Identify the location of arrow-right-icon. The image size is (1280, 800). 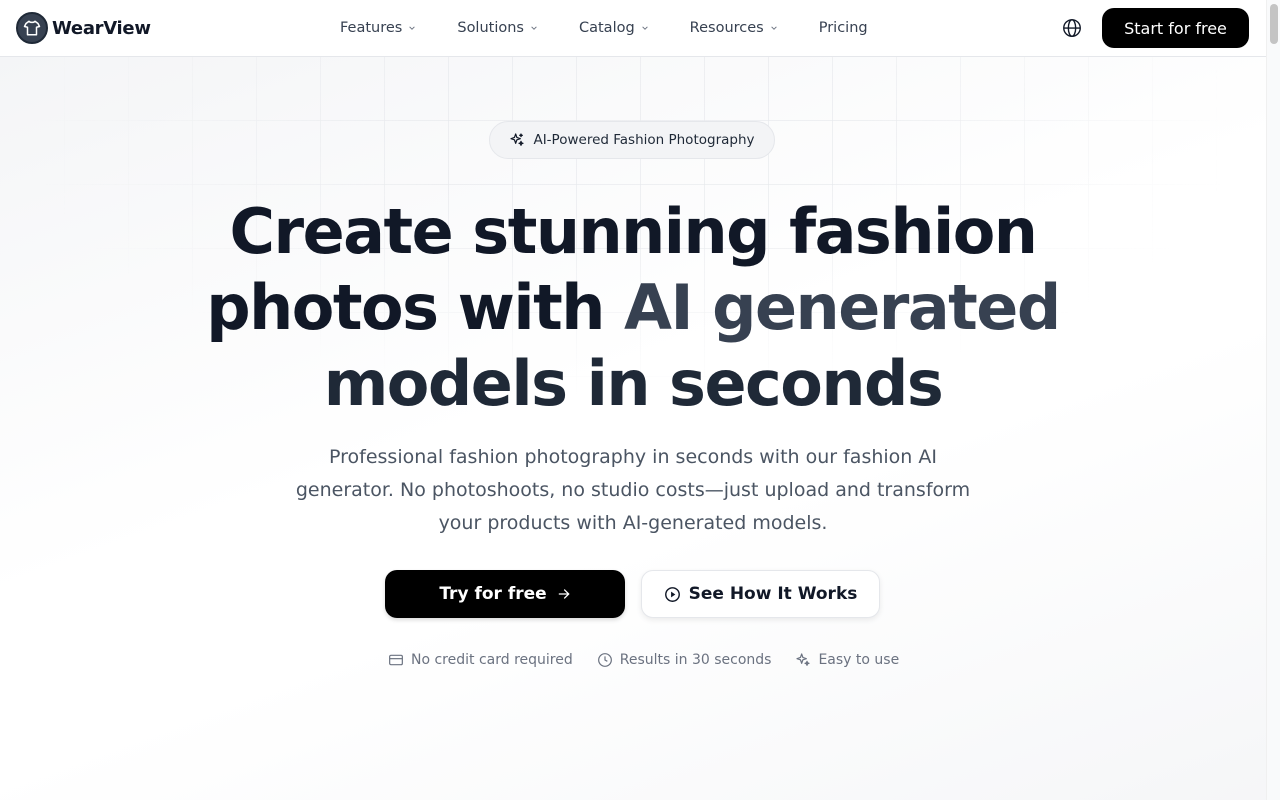
(563, 594).